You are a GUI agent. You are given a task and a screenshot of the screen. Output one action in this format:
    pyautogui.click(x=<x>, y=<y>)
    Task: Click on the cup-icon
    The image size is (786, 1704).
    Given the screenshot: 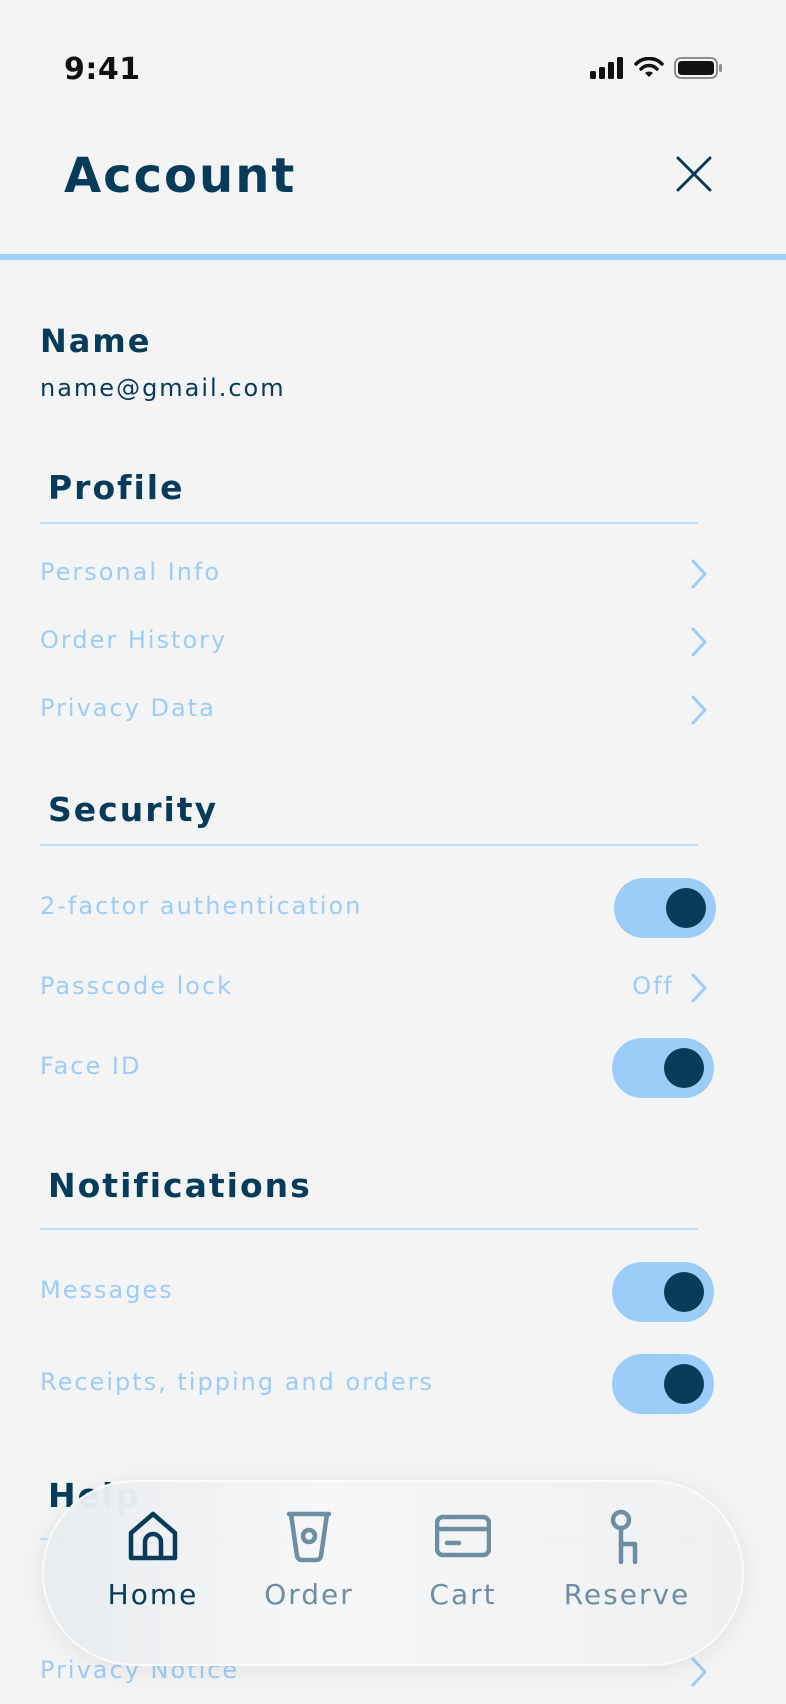 What is the action you would take?
    pyautogui.click(x=309, y=1537)
    